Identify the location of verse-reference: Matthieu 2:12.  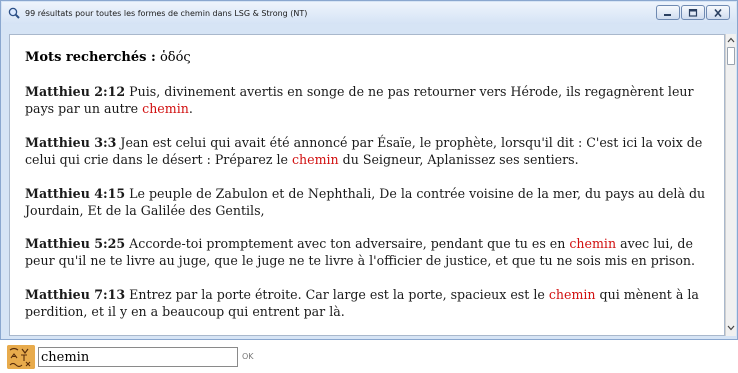
(75, 91).